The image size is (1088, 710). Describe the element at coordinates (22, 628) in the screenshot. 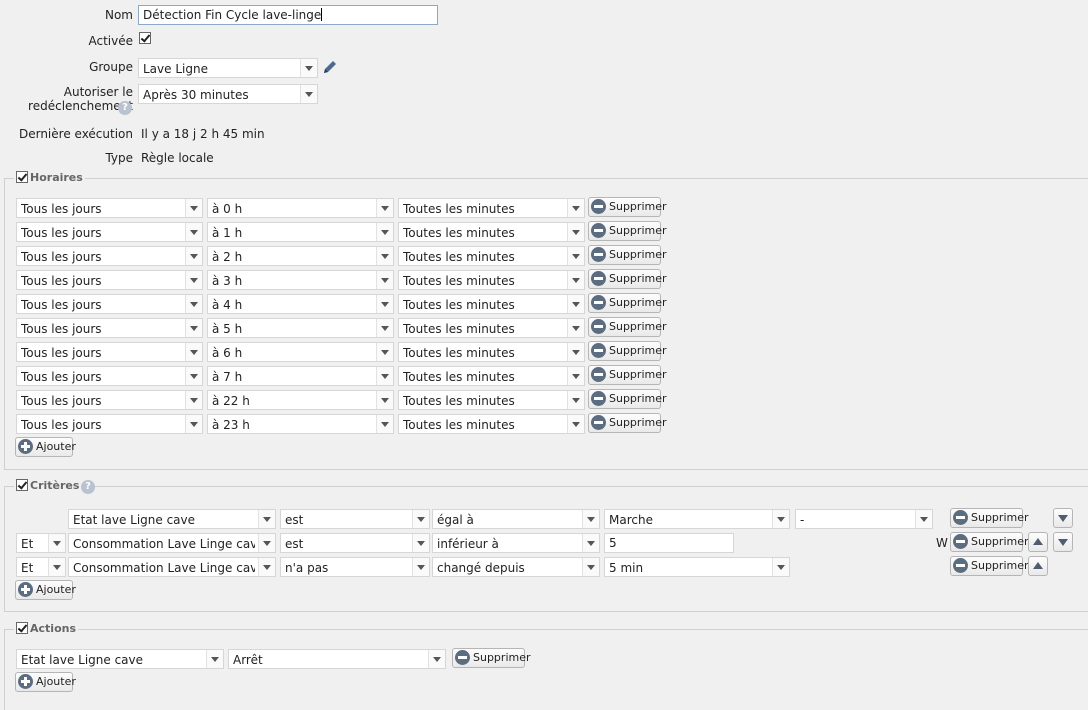

I see `actions-checkbox` at that location.